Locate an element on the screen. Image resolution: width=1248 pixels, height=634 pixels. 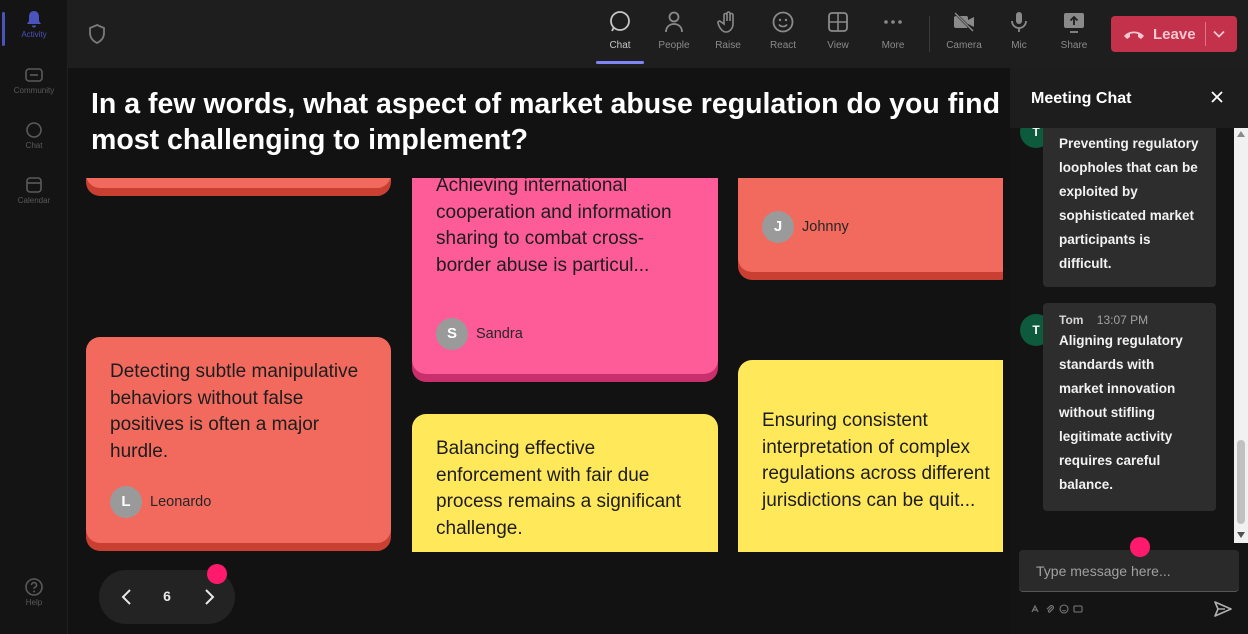
chevron-right-icon is located at coordinates (209, 597).